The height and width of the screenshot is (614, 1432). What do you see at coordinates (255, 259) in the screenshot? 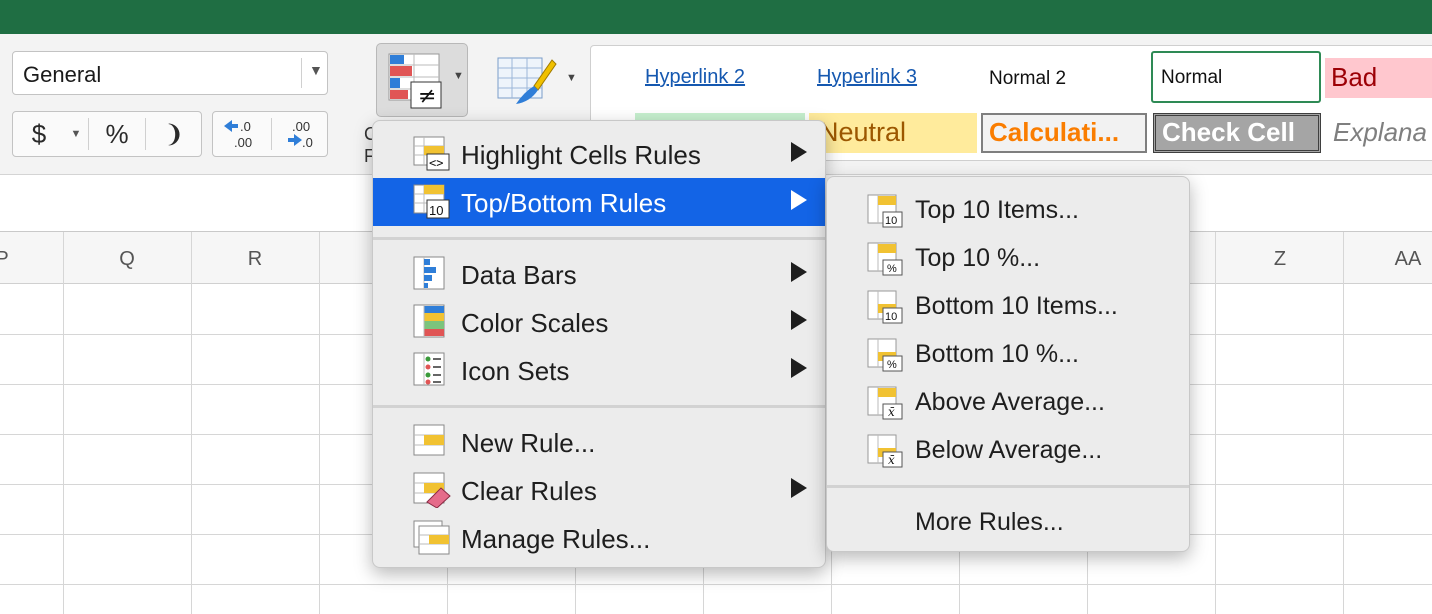
I see `column-header-r: R` at bounding box center [255, 259].